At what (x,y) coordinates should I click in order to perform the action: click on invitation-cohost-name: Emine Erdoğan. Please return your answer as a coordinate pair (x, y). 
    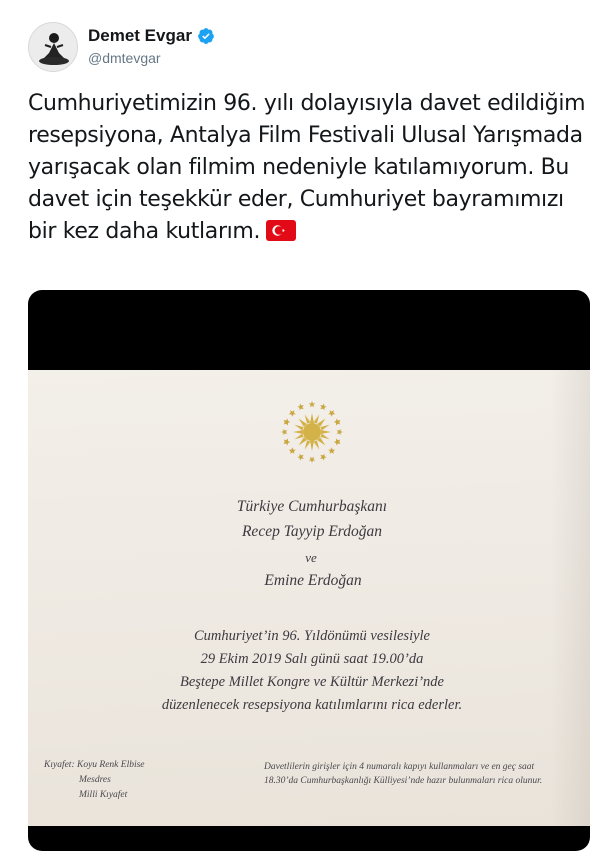
    Looking at the image, I should click on (313, 580).